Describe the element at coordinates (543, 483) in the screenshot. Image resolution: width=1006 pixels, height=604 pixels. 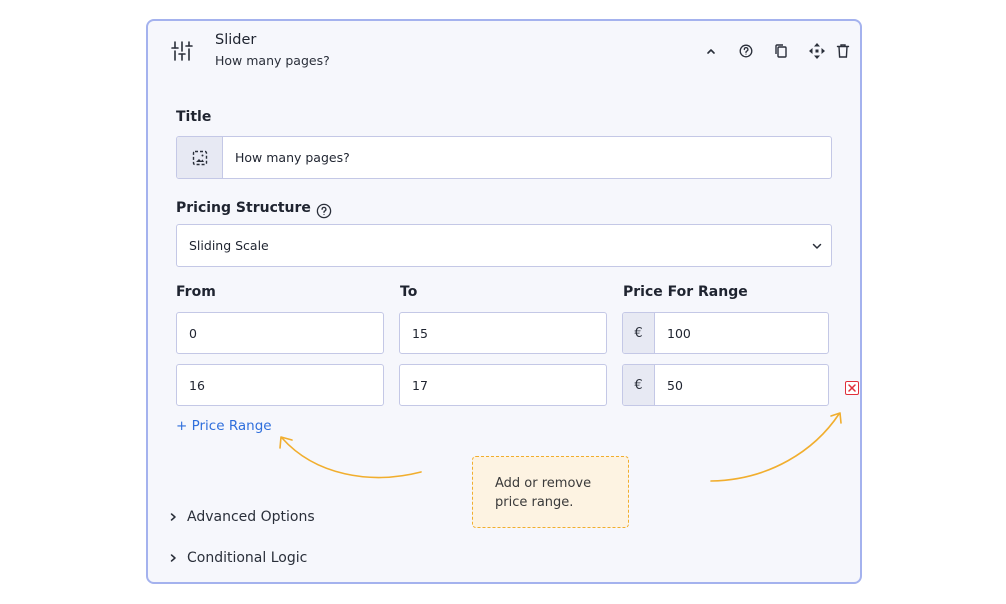
I see `annotation-line-1: Add or remove` at that location.